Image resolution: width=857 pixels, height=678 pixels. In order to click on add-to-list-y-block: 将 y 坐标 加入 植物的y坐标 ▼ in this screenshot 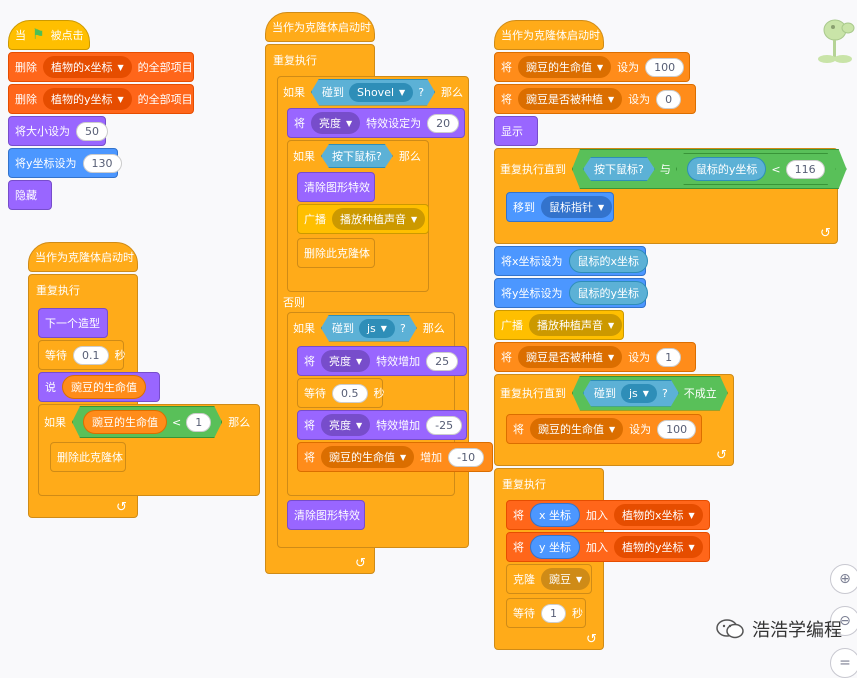, I will do `click(608, 547)`.